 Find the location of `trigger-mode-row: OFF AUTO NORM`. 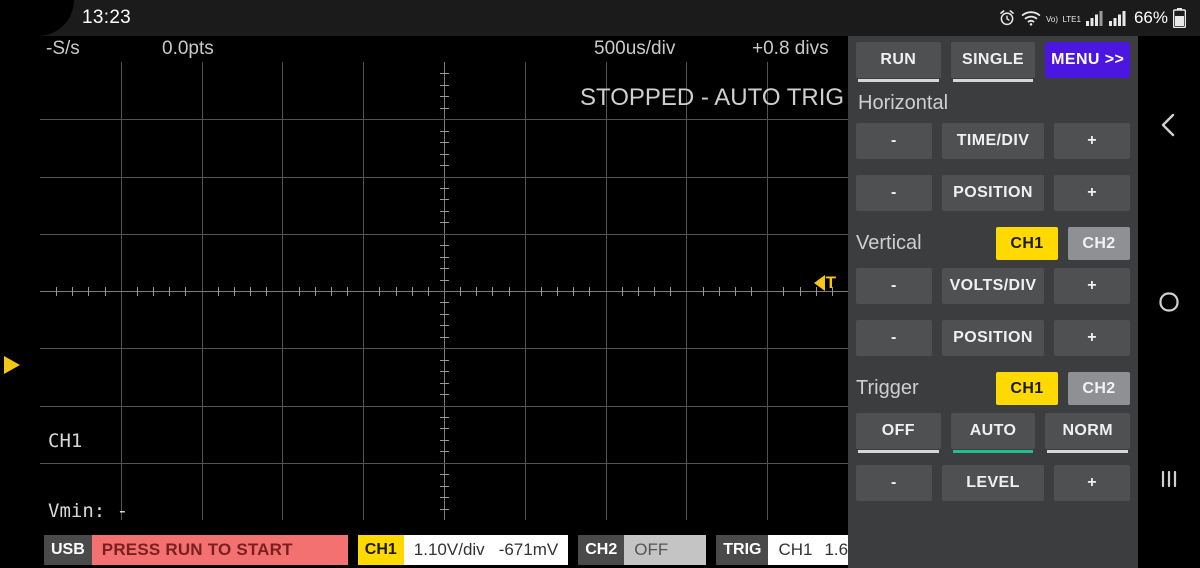

trigger-mode-row: OFF AUTO NORM is located at coordinates (993, 433).